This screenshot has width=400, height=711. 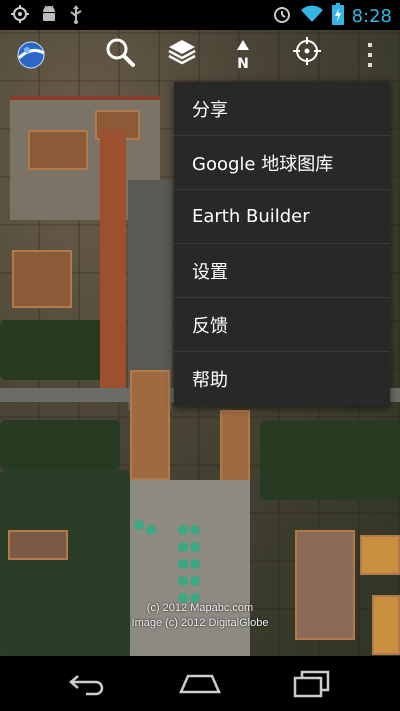 What do you see at coordinates (182, 53) in the screenshot?
I see `layers-icon` at bounding box center [182, 53].